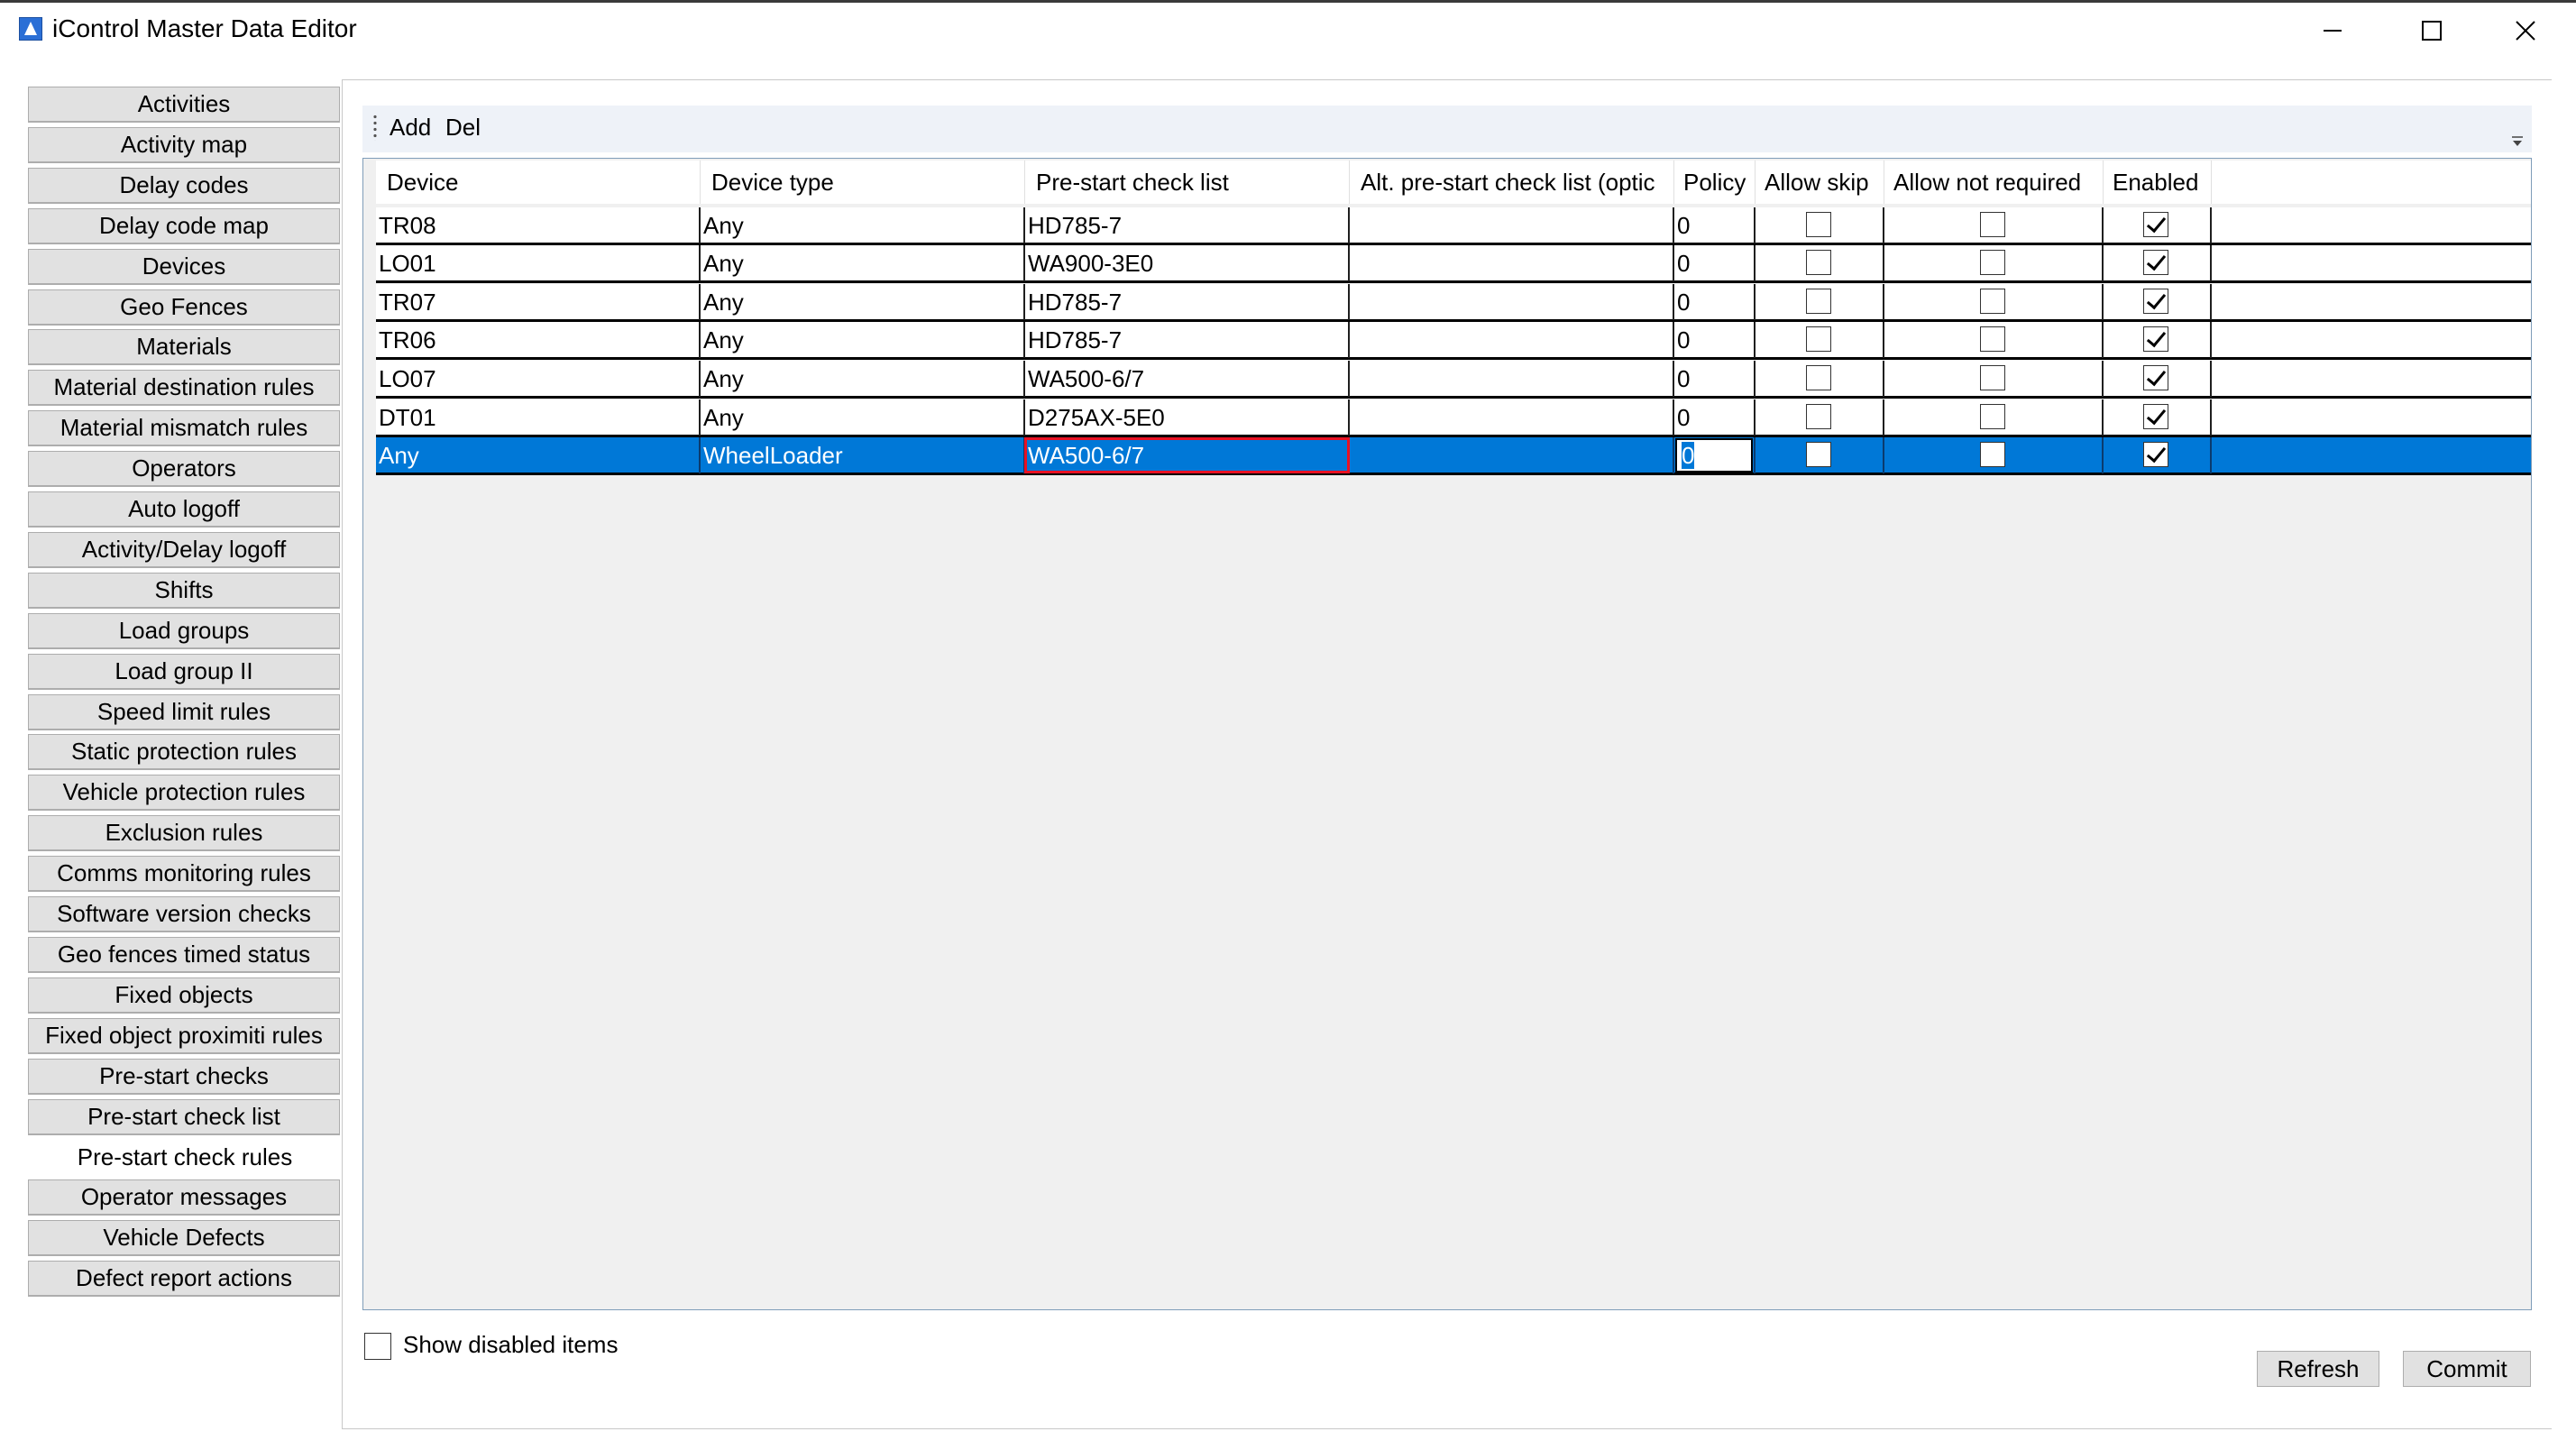  Describe the element at coordinates (538, 417) in the screenshot. I see `cell-device: DT01` at that location.